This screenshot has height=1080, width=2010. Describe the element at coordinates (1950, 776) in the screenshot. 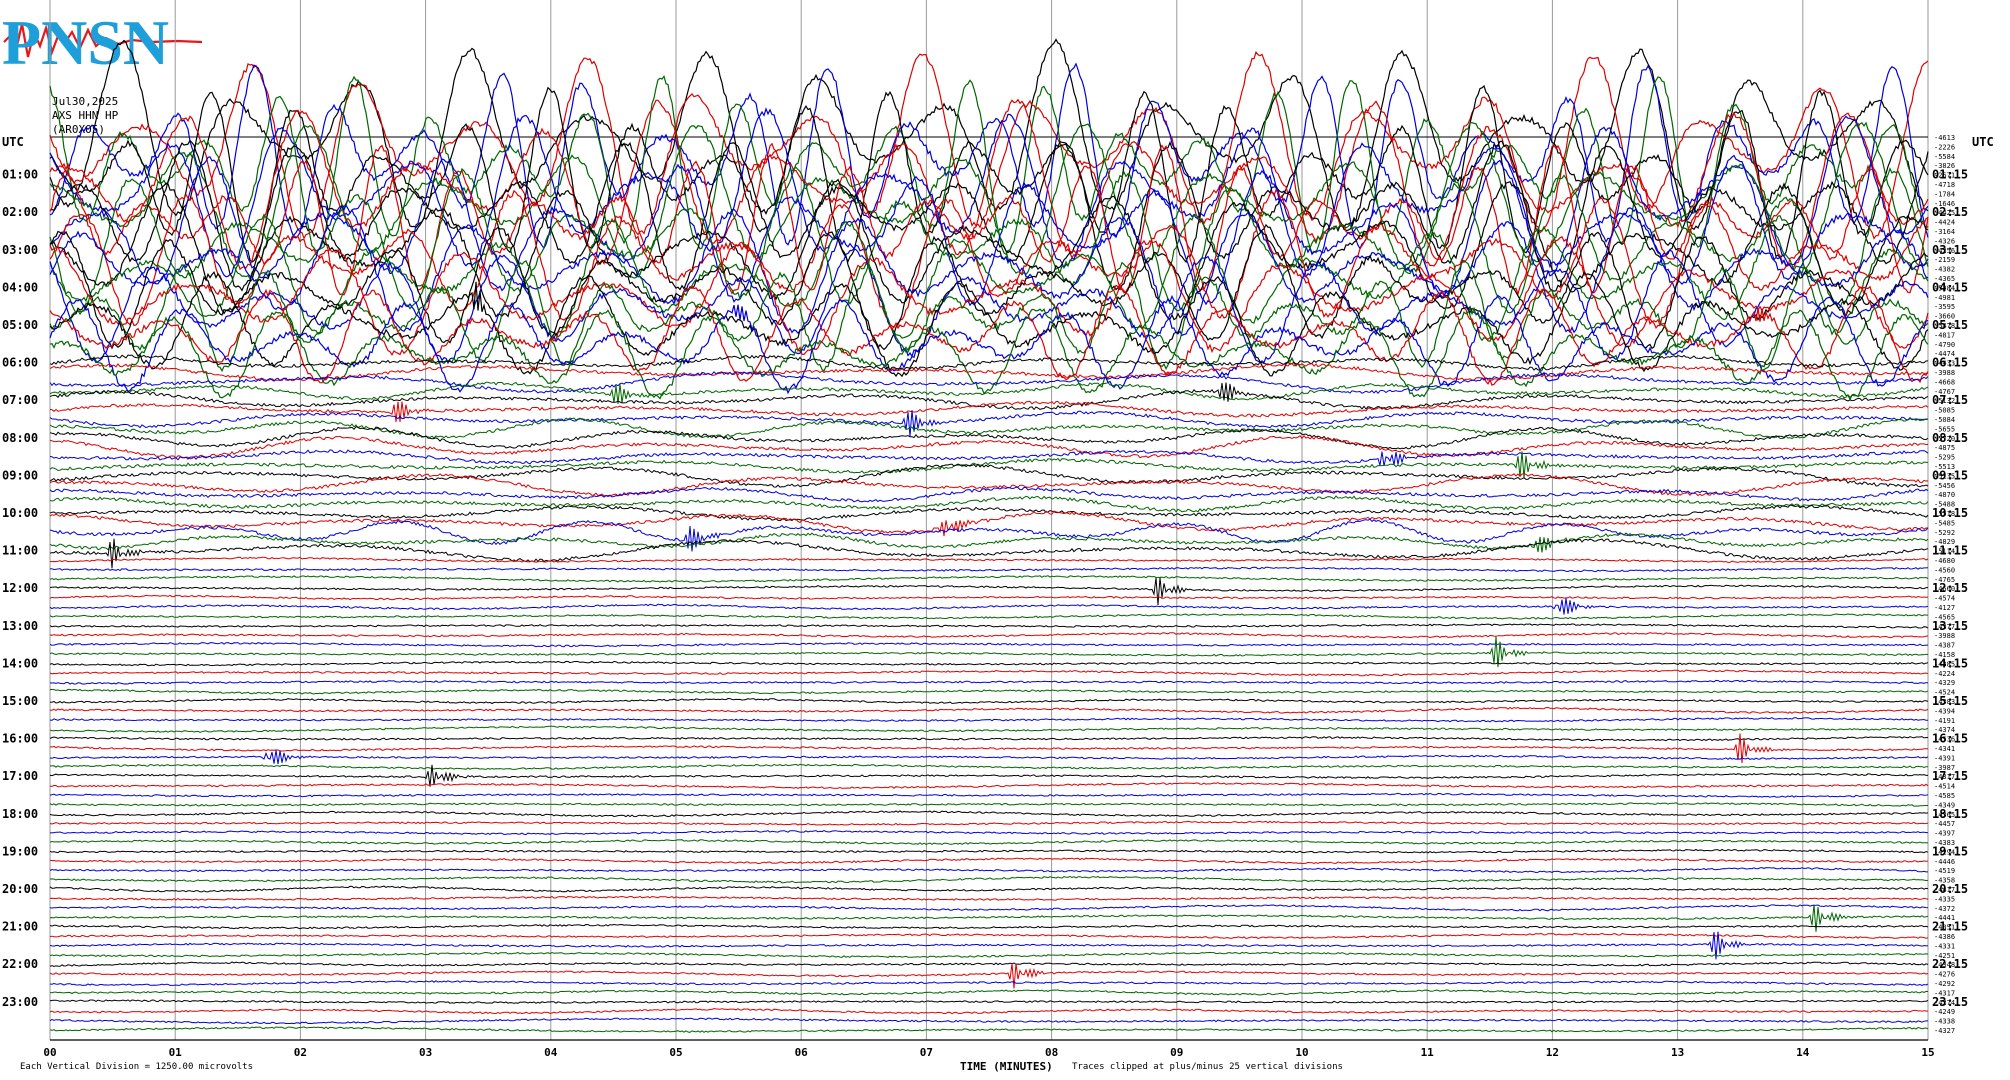

I see `right-hour-label: 17:15` at that location.